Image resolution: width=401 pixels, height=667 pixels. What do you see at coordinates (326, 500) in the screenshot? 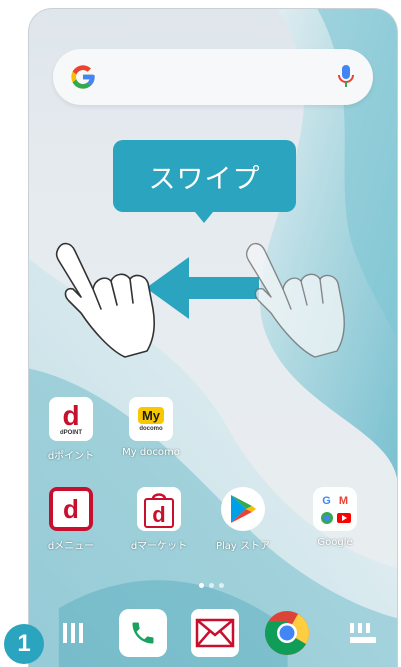
I see `google-g-mini: G` at bounding box center [326, 500].